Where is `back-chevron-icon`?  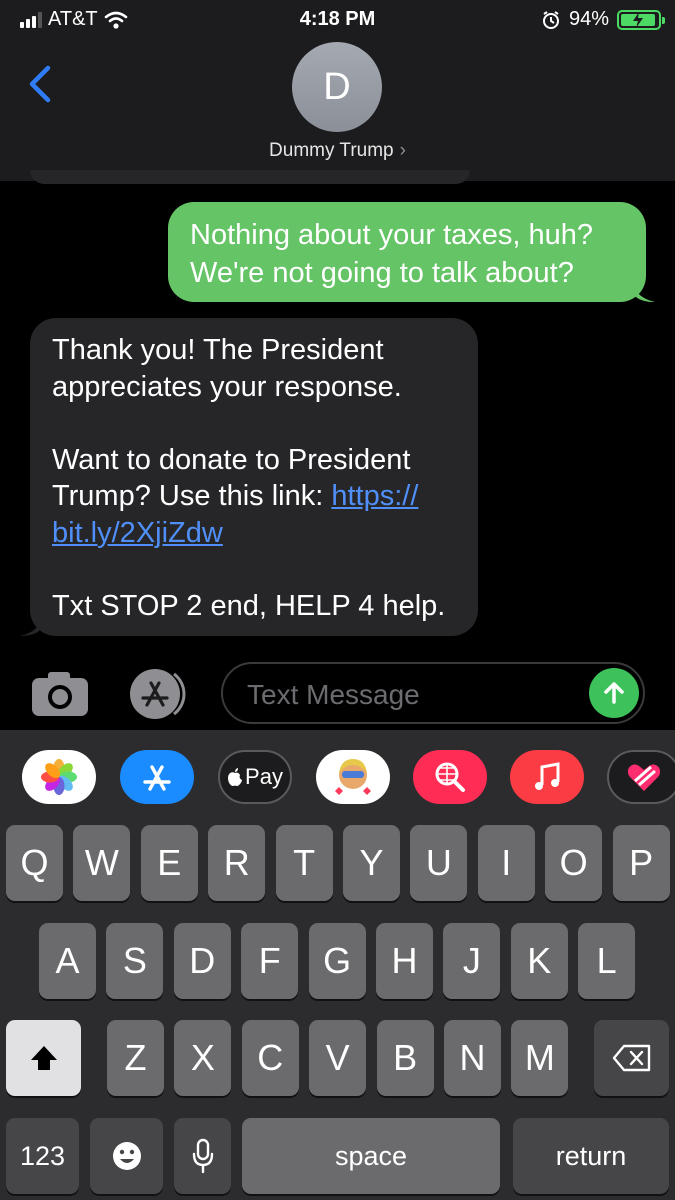
back-chevron-icon is located at coordinates (42, 84).